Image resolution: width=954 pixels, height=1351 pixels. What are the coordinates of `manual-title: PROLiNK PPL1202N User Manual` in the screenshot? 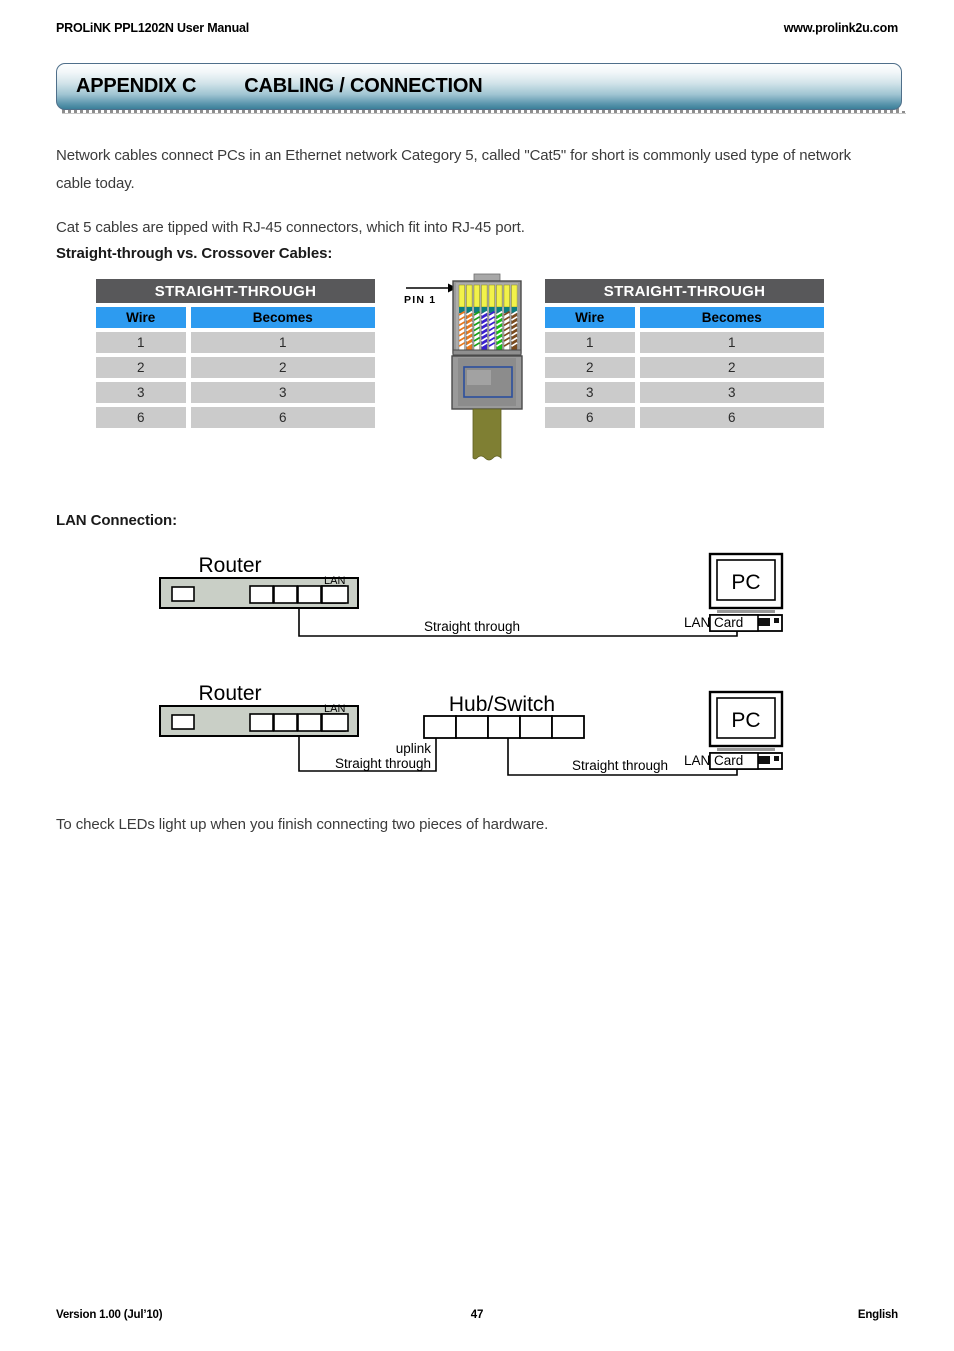 It's located at (153, 28).